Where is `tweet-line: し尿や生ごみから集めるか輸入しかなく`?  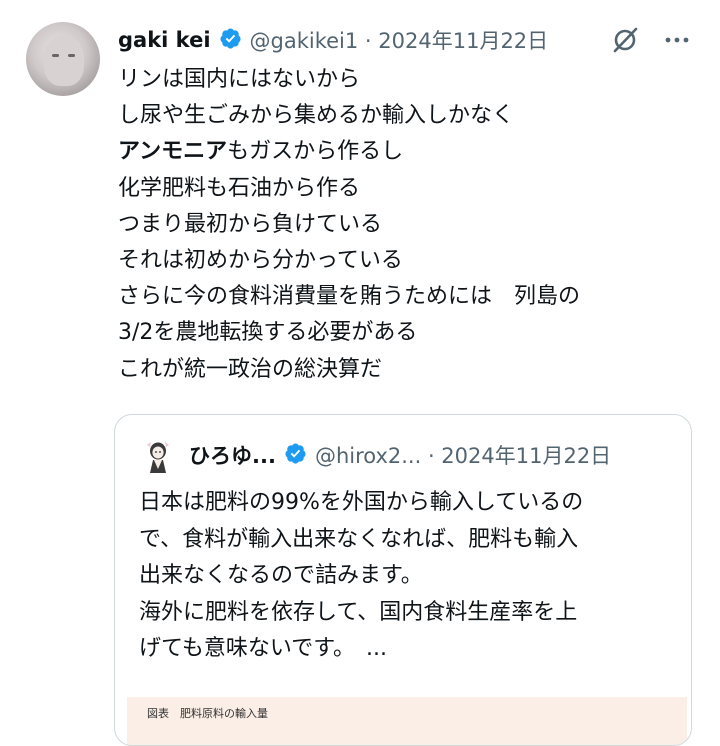
tweet-line: し尿や生ごみから集めるか輸入しかなく is located at coordinates (316, 116).